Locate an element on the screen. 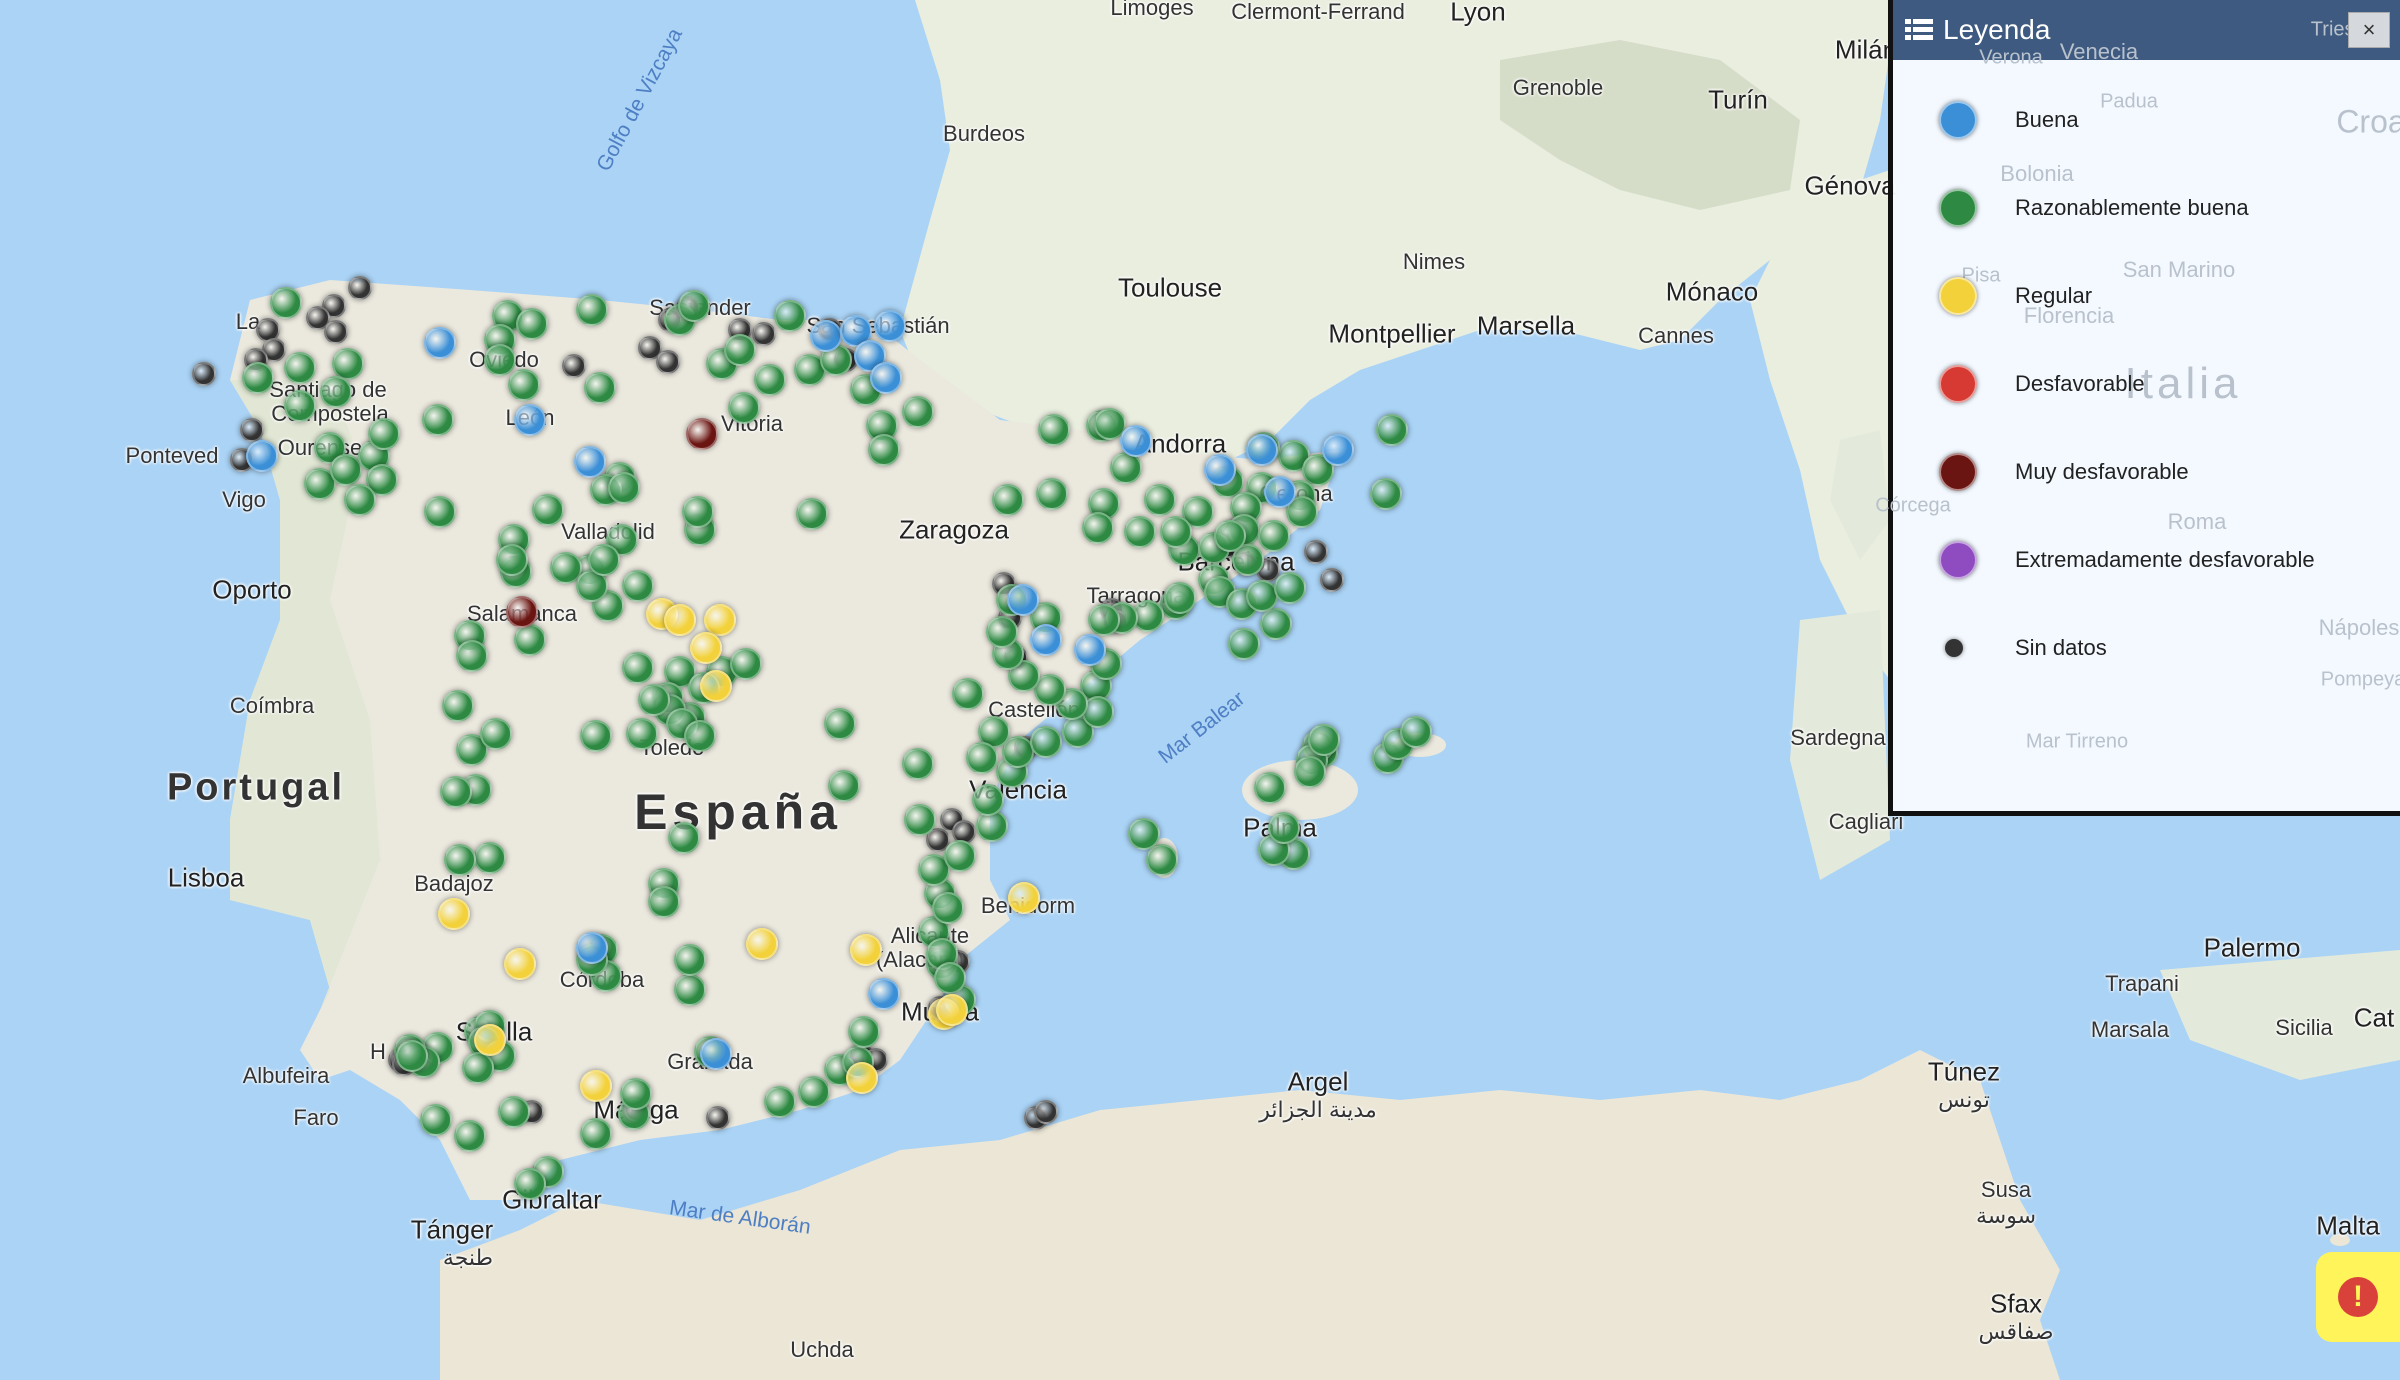 The height and width of the screenshot is (1380, 2400). legend-close-button: × is located at coordinates (2369, 30).